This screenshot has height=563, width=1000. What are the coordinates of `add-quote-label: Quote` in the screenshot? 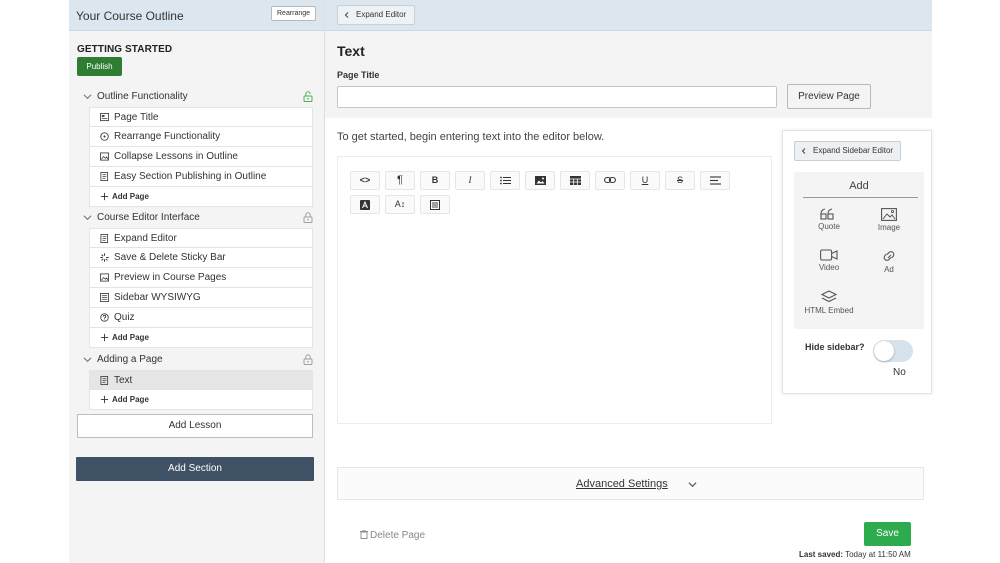 It's located at (829, 226).